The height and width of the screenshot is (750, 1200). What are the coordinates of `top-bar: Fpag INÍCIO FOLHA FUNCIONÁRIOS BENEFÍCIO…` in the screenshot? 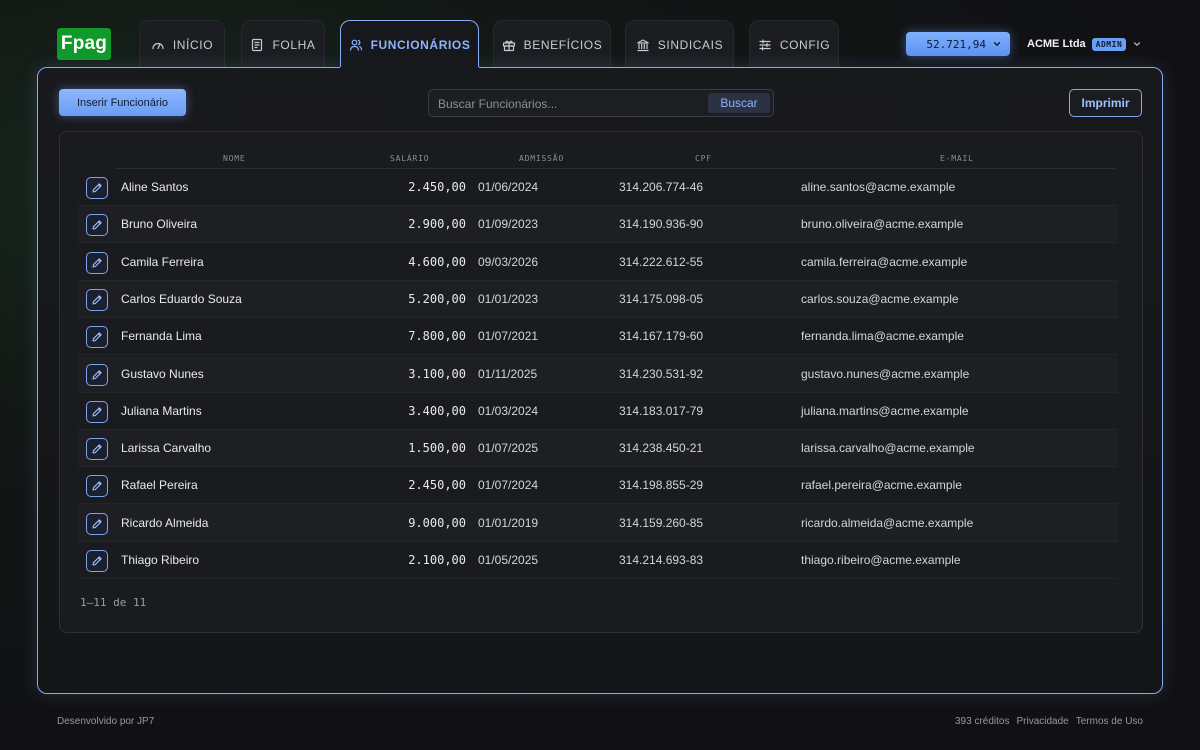 It's located at (600, 35).